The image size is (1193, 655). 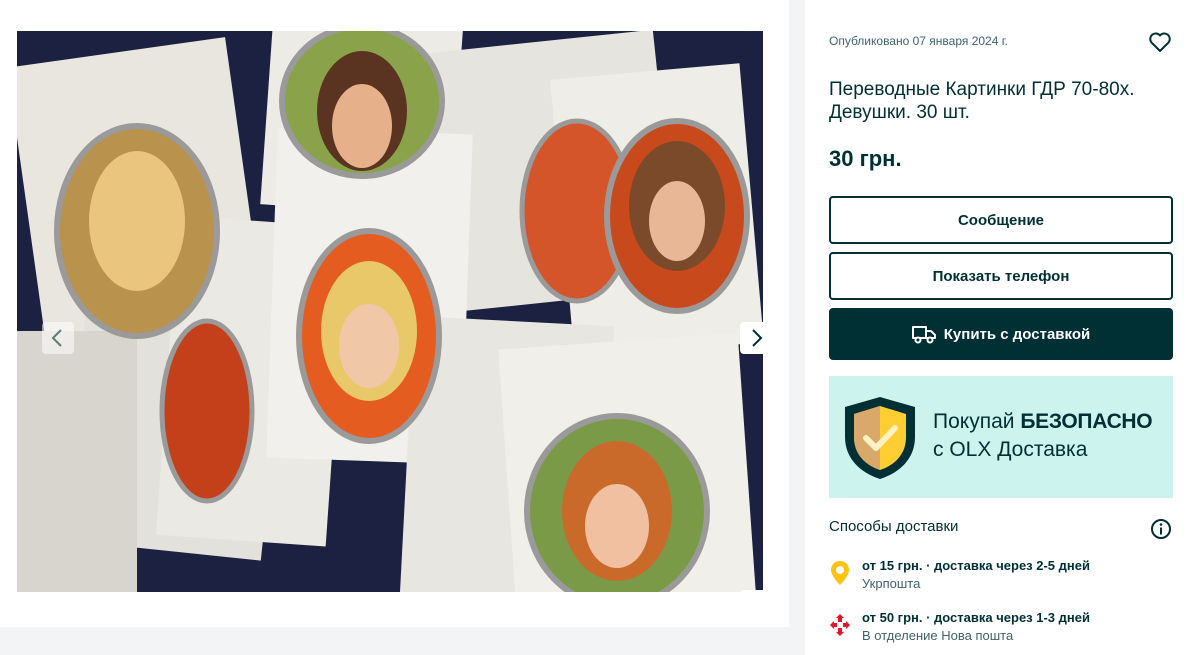 I want to click on chevron-right-icon, so click(x=757, y=338).